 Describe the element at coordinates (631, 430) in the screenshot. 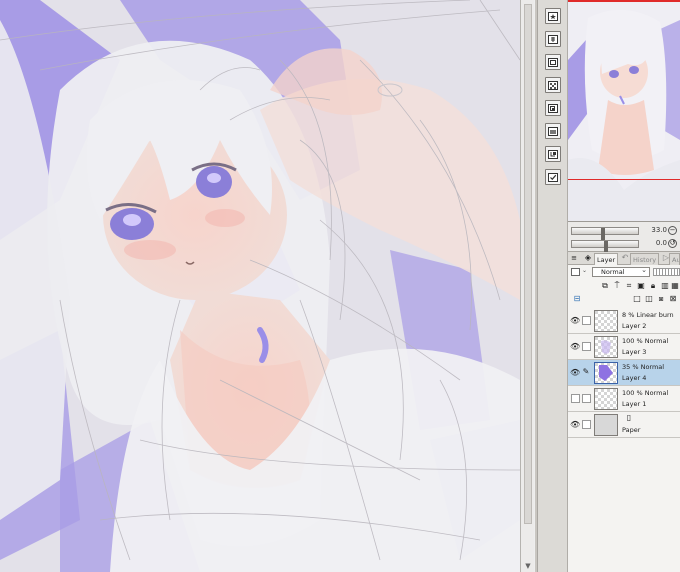

I see `layer-name: Paper` at that location.